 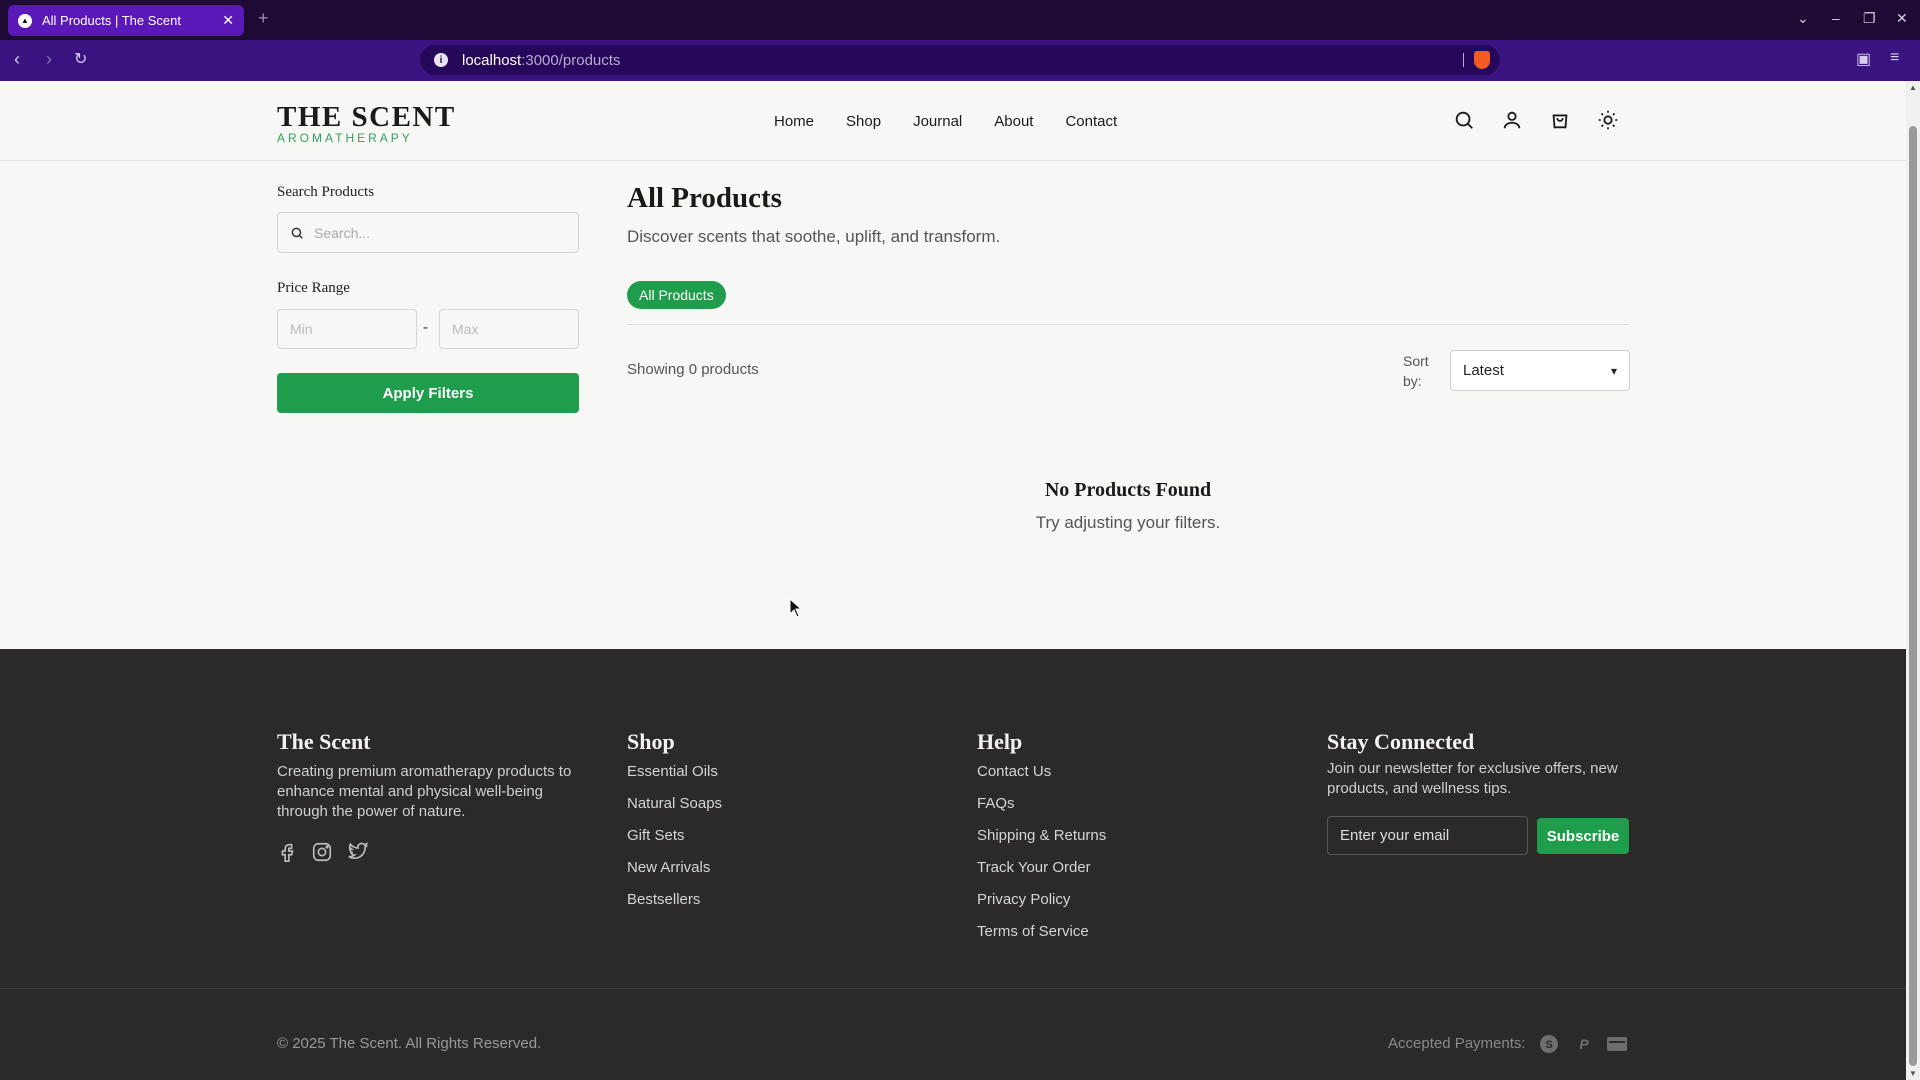 What do you see at coordinates (297, 233) in the screenshot?
I see `search-field-icon` at bounding box center [297, 233].